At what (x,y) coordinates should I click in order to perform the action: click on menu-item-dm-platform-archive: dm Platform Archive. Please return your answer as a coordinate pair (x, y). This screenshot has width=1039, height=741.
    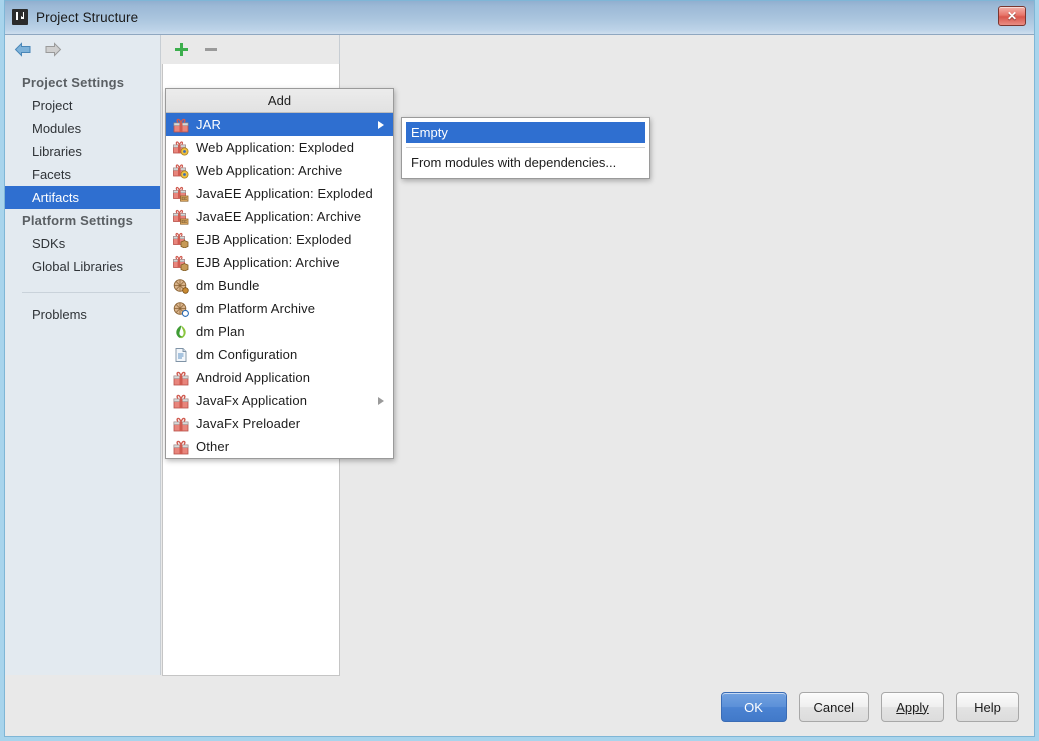
    Looking at the image, I should click on (279, 308).